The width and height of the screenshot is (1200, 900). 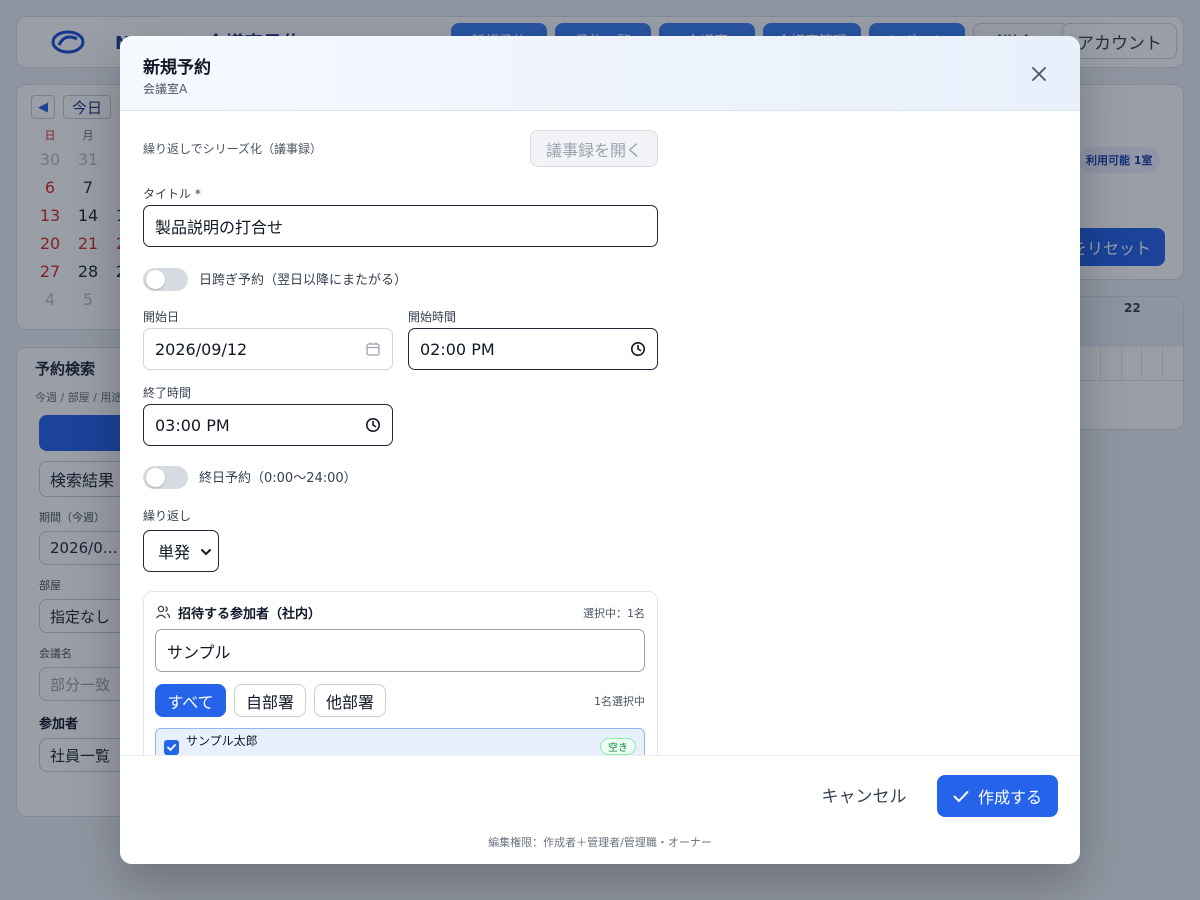 I want to click on repeat-select: 単発, so click(x=181, y=551).